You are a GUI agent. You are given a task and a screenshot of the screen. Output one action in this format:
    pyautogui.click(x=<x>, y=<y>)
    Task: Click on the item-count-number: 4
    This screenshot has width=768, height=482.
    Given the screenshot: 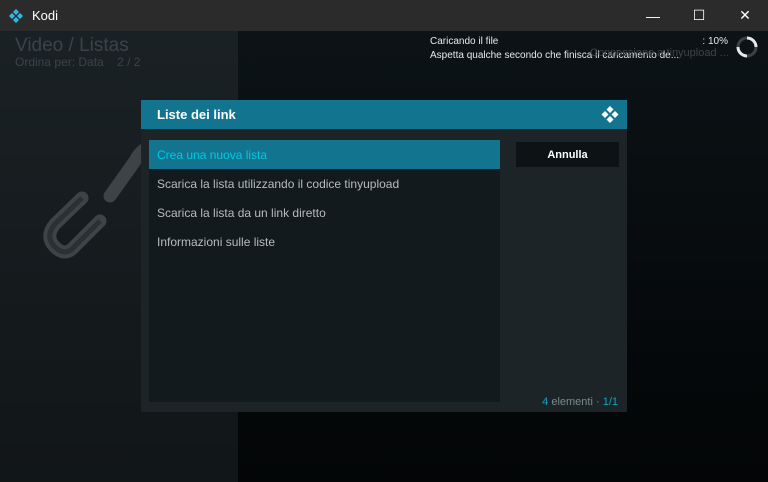 What is the action you would take?
    pyautogui.click(x=545, y=402)
    